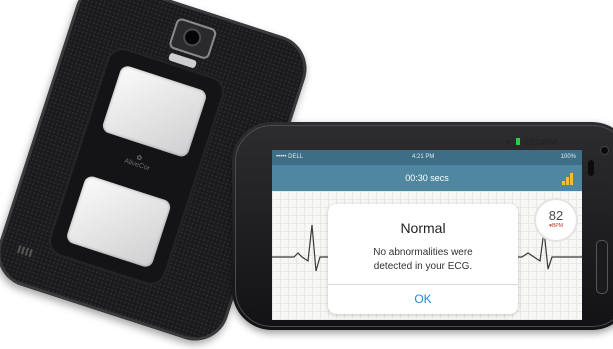 The height and width of the screenshot is (349, 613). What do you see at coordinates (138, 161) in the screenshot?
I see `alivecor-logo: ✿ AliveCor` at bounding box center [138, 161].